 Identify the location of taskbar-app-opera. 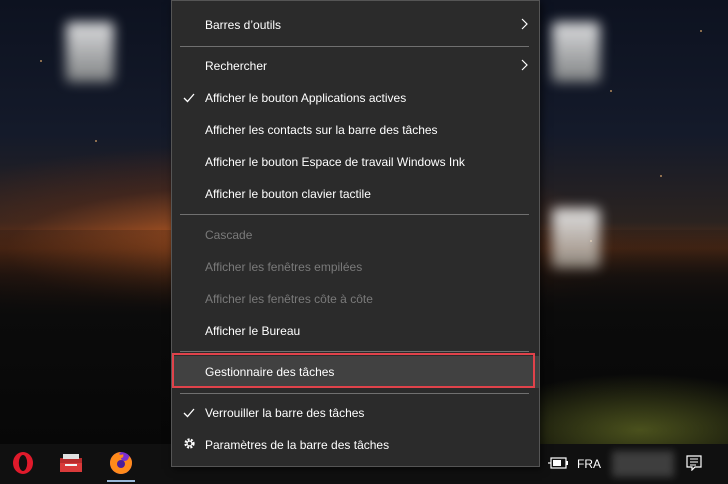
(23, 465).